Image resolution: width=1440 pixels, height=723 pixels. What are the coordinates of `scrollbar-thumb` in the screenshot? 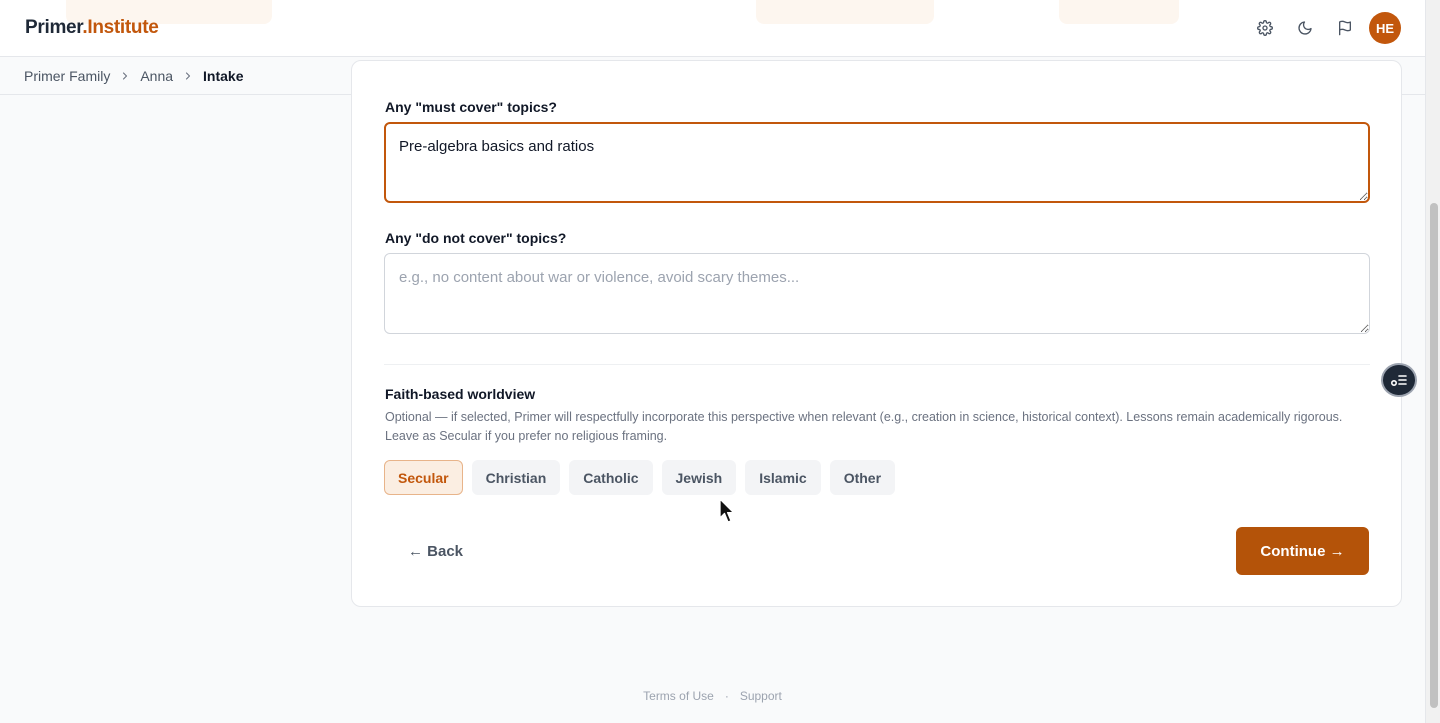 It's located at (1434, 455).